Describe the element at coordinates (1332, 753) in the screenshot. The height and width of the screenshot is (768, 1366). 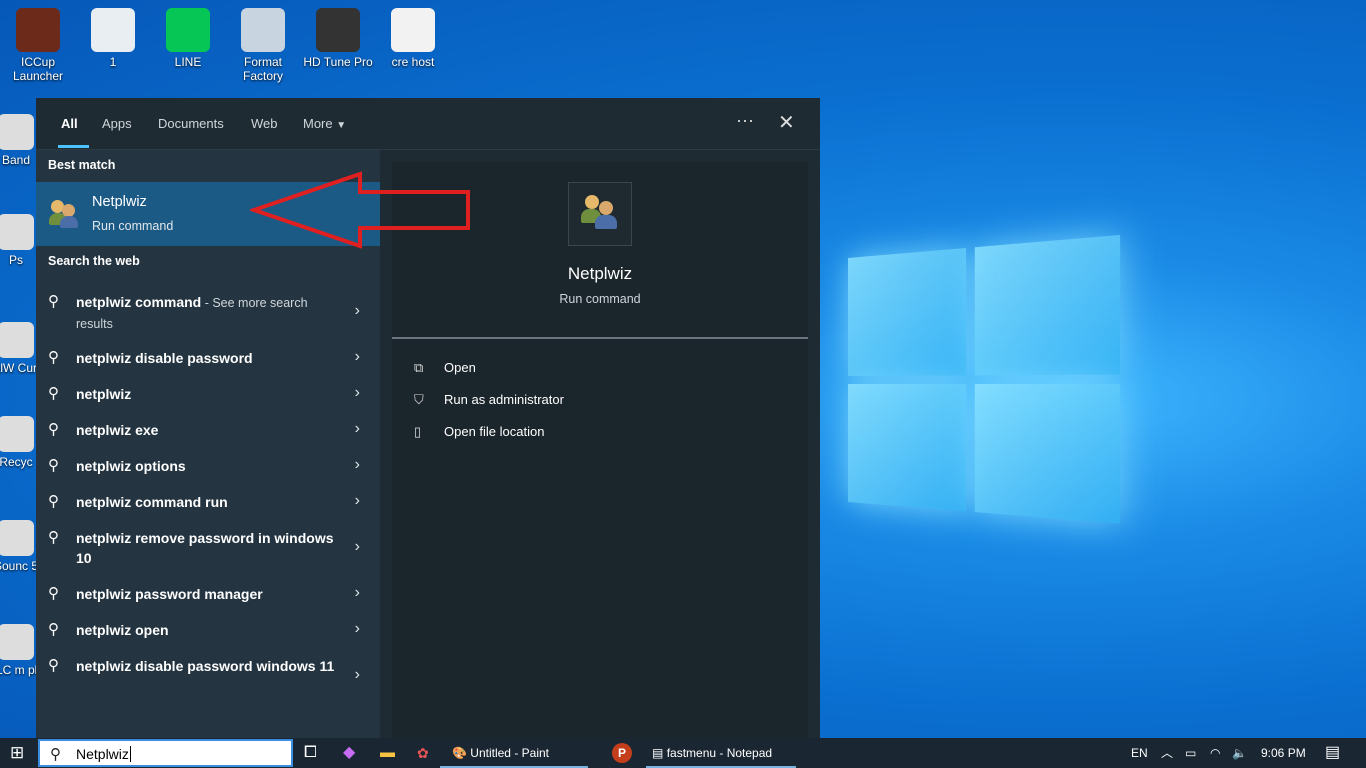
I see `notifications-icon: ▤` at that location.